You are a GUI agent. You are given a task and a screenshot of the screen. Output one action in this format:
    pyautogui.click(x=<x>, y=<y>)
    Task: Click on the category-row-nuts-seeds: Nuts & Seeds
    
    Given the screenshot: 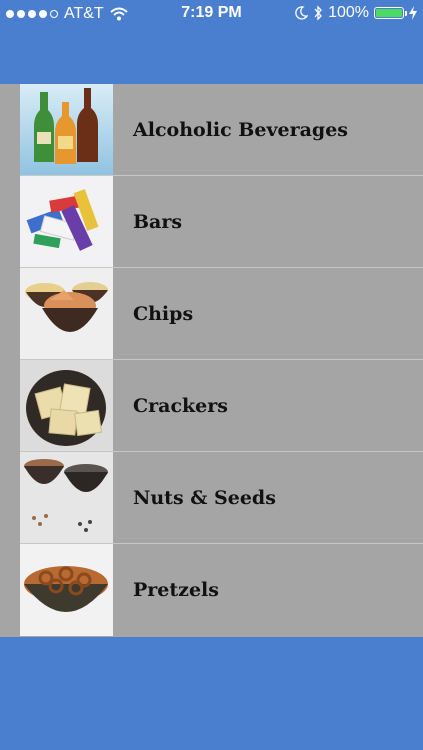 What is the action you would take?
    pyautogui.click(x=211, y=498)
    